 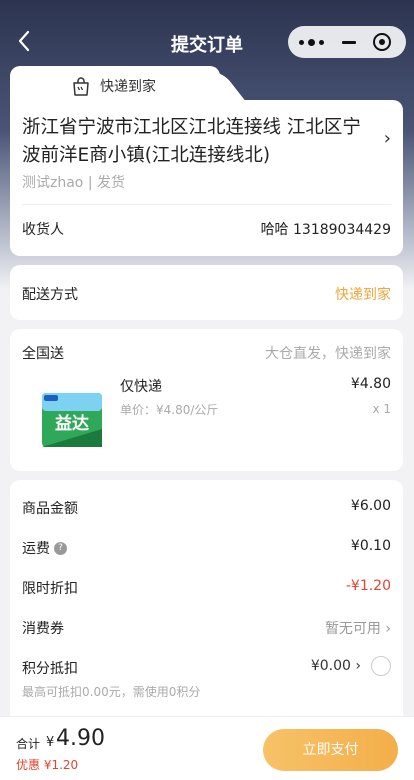 I want to click on freight-label-wrap: 运费 ?, so click(x=44, y=548).